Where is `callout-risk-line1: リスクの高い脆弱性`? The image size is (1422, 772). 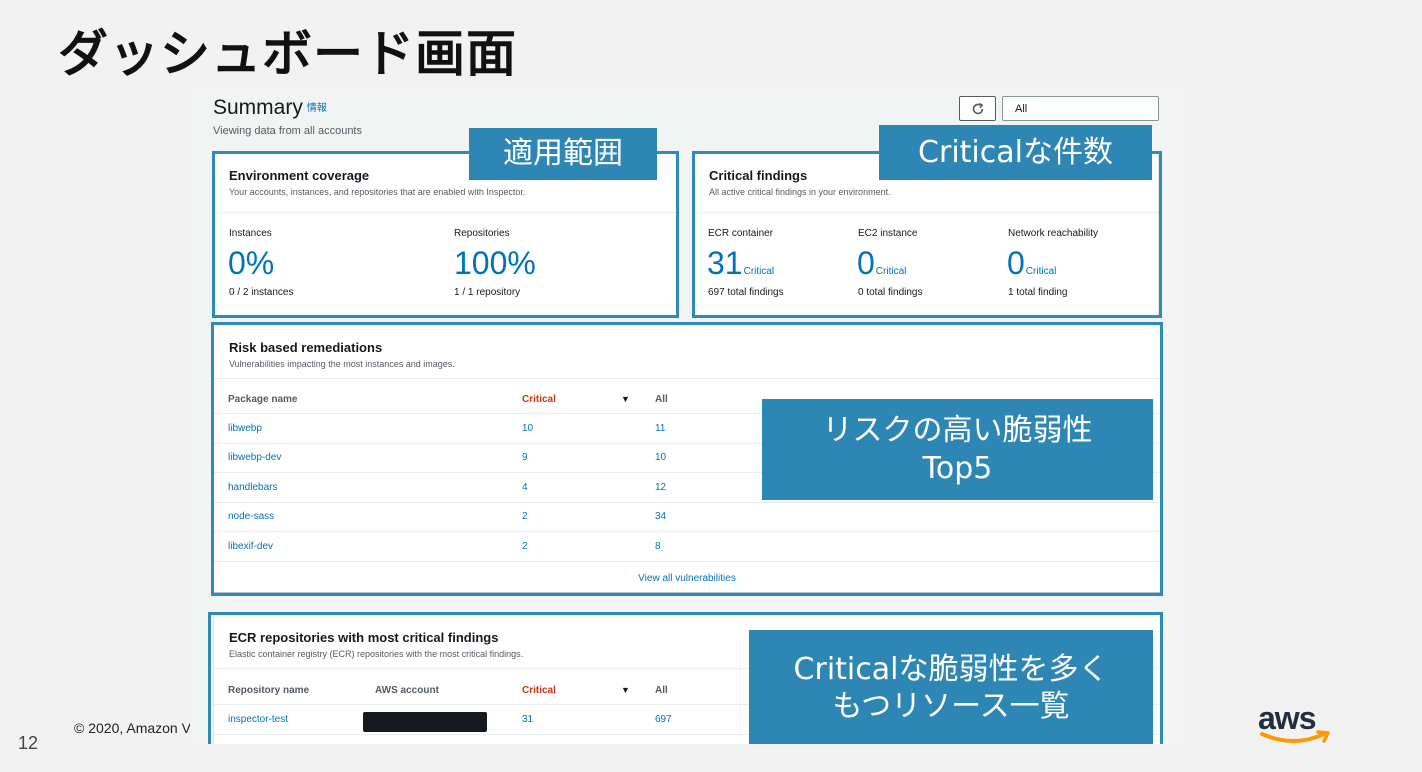
callout-risk-line1: リスクの高い脆弱性 is located at coordinates (957, 430).